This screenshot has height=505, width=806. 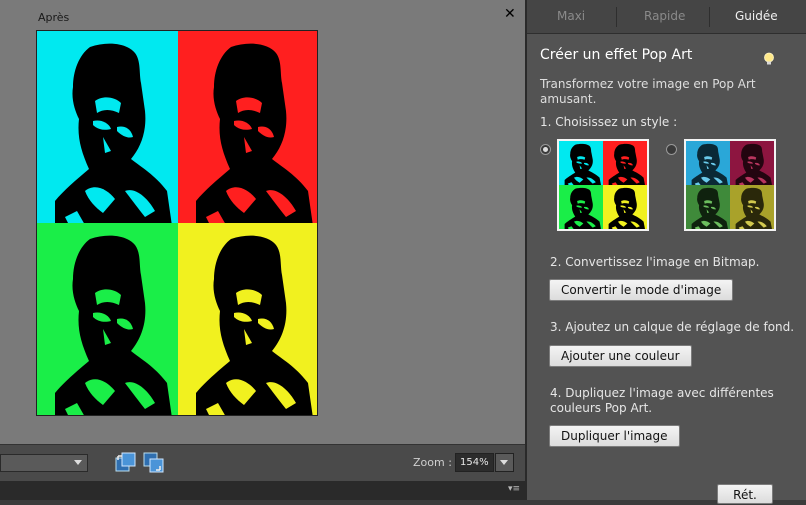 I want to click on status-bar: ▾≡, so click(x=262, y=490).